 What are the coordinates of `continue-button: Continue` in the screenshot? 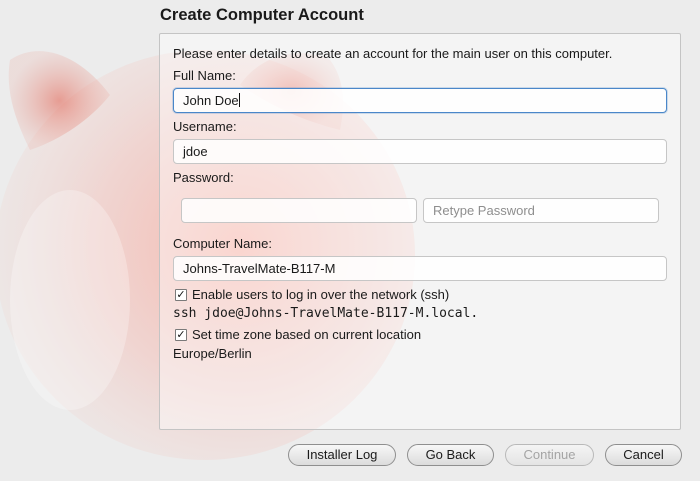 It's located at (549, 455).